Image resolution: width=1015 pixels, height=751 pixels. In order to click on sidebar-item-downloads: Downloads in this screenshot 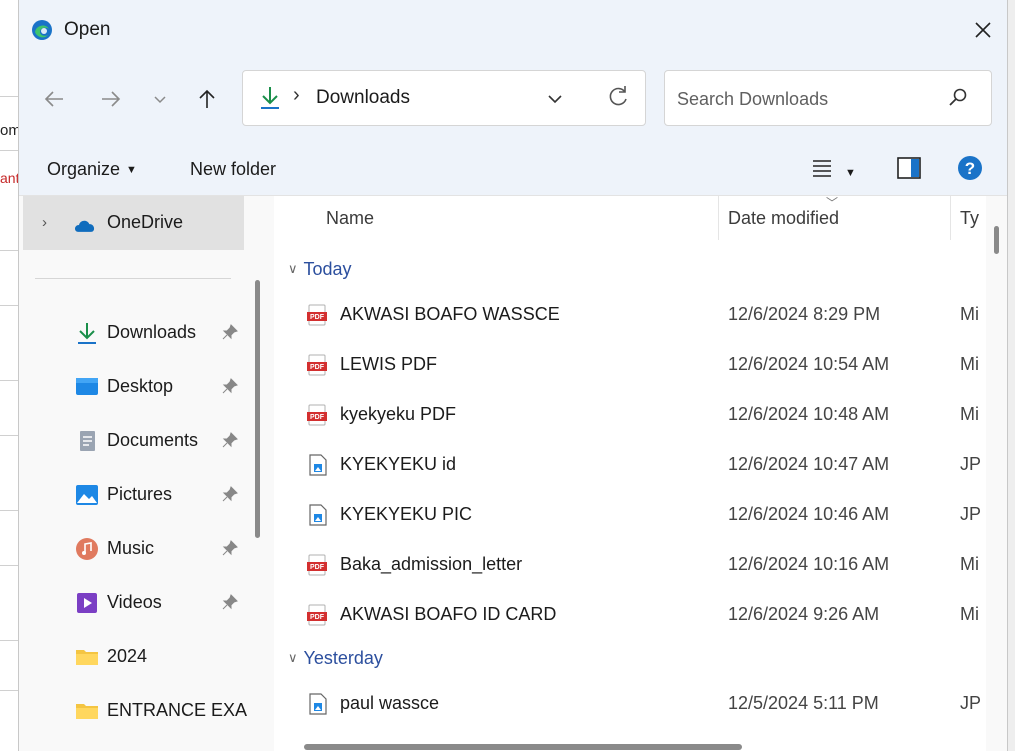, I will do `click(133, 333)`.